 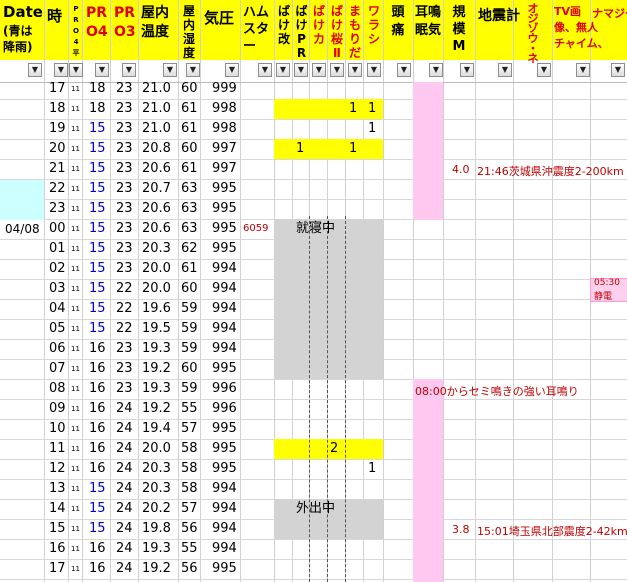 What do you see at coordinates (22, 229) in the screenshot?
I see `cell-date: 04/08` at bounding box center [22, 229].